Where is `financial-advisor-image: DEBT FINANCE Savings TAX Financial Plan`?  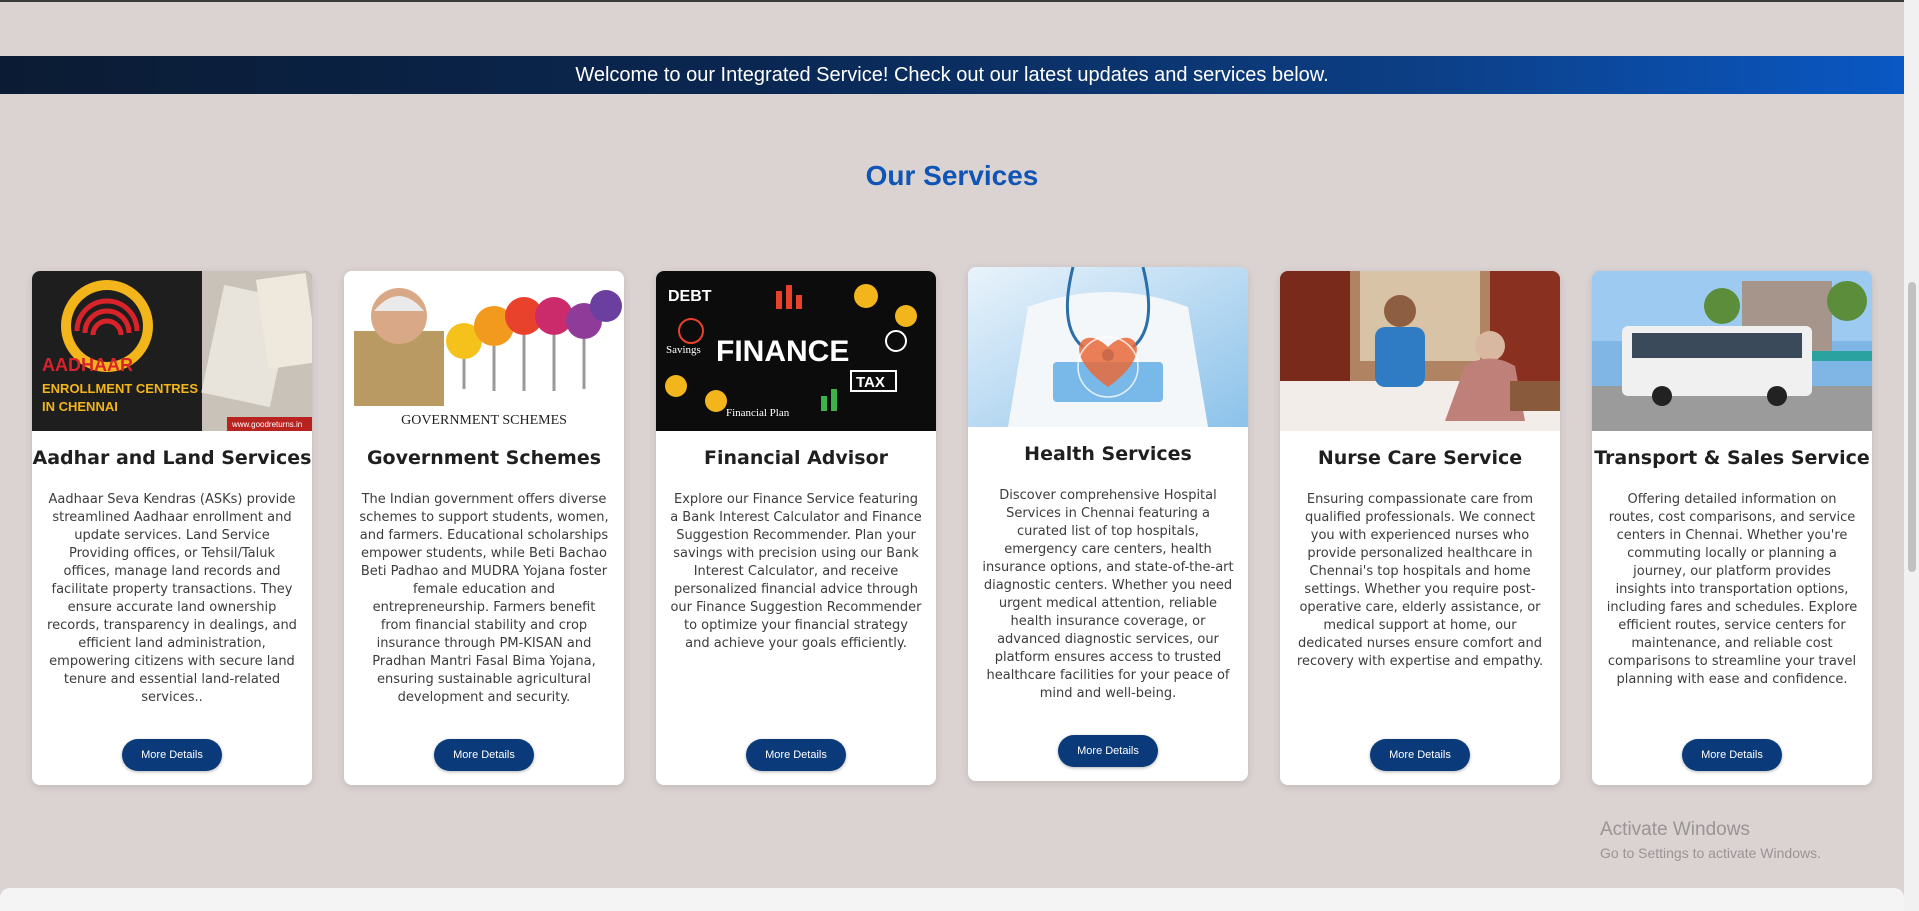 financial-advisor-image: DEBT FINANCE Savings TAX Financial Plan is located at coordinates (796, 351).